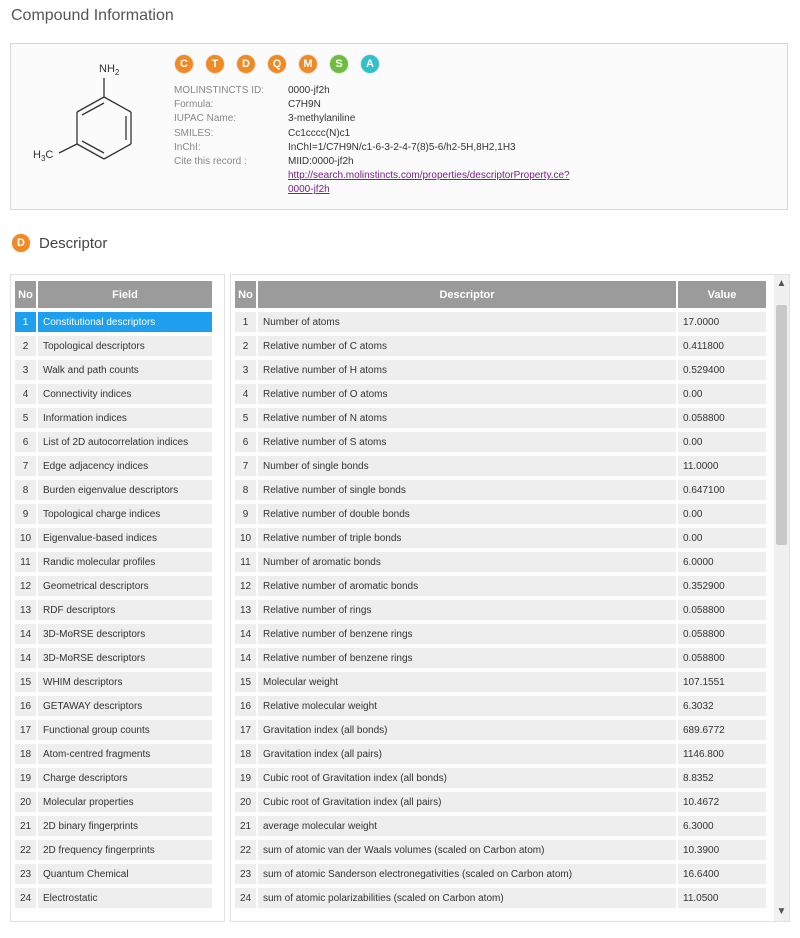  I want to click on descriptor-heading: D Descriptor, so click(59, 243).